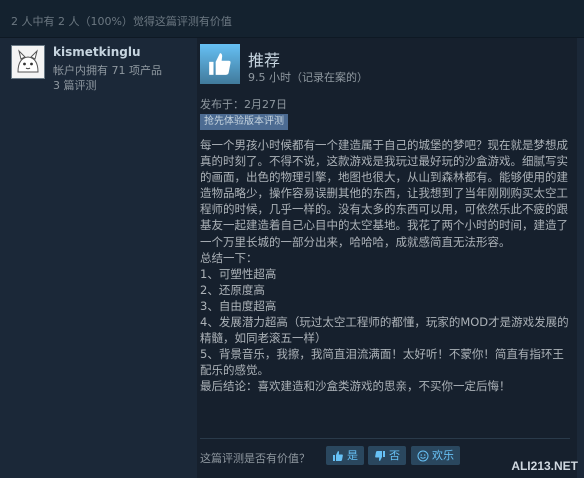 The height and width of the screenshot is (478, 584). Describe the element at coordinates (292, 19) in the screenshot. I see `helpful-header: 2 人中有 2 人（100%）觉得这篇评测有价值` at that location.